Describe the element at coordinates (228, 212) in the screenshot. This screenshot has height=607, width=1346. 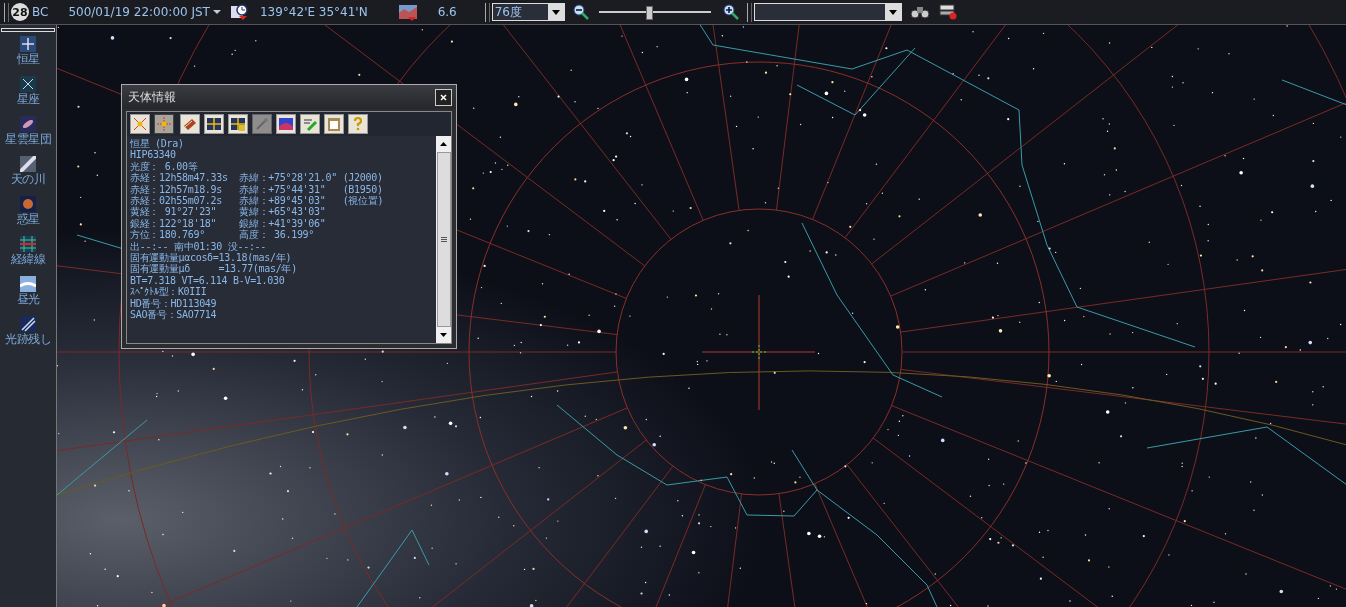
I see `info-text-line: 黄経： 91°27'23" 黄緯：+65°43'03"` at that location.